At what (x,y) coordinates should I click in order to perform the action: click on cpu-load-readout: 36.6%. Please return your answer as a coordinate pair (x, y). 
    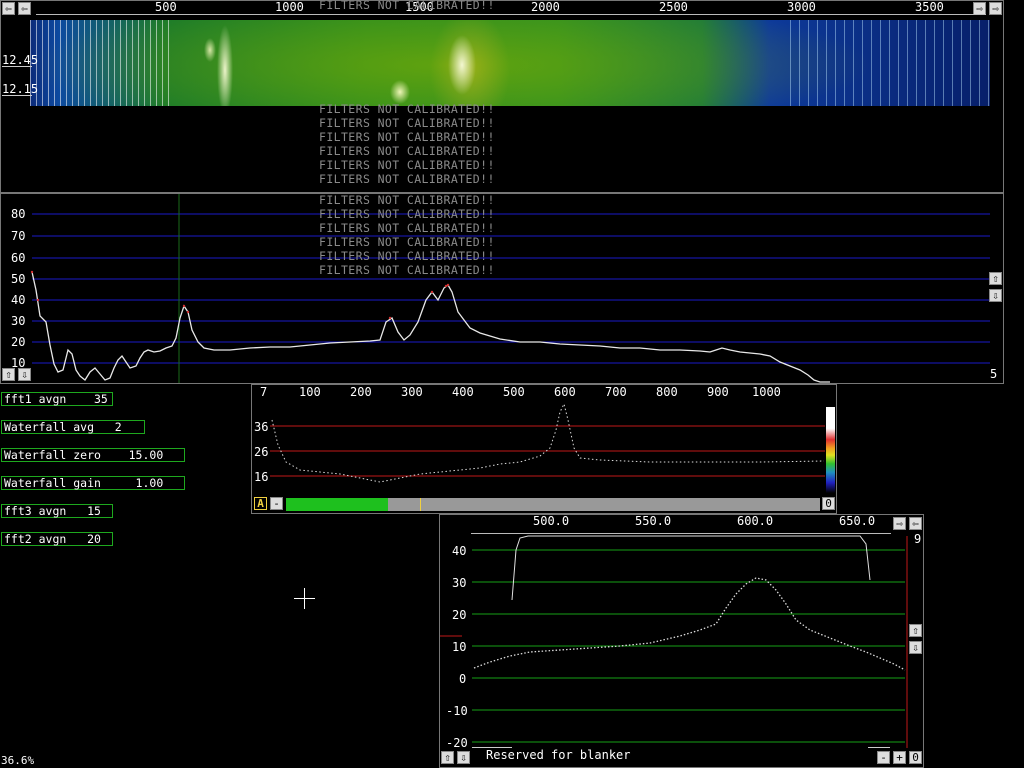
    Looking at the image, I should click on (18, 760).